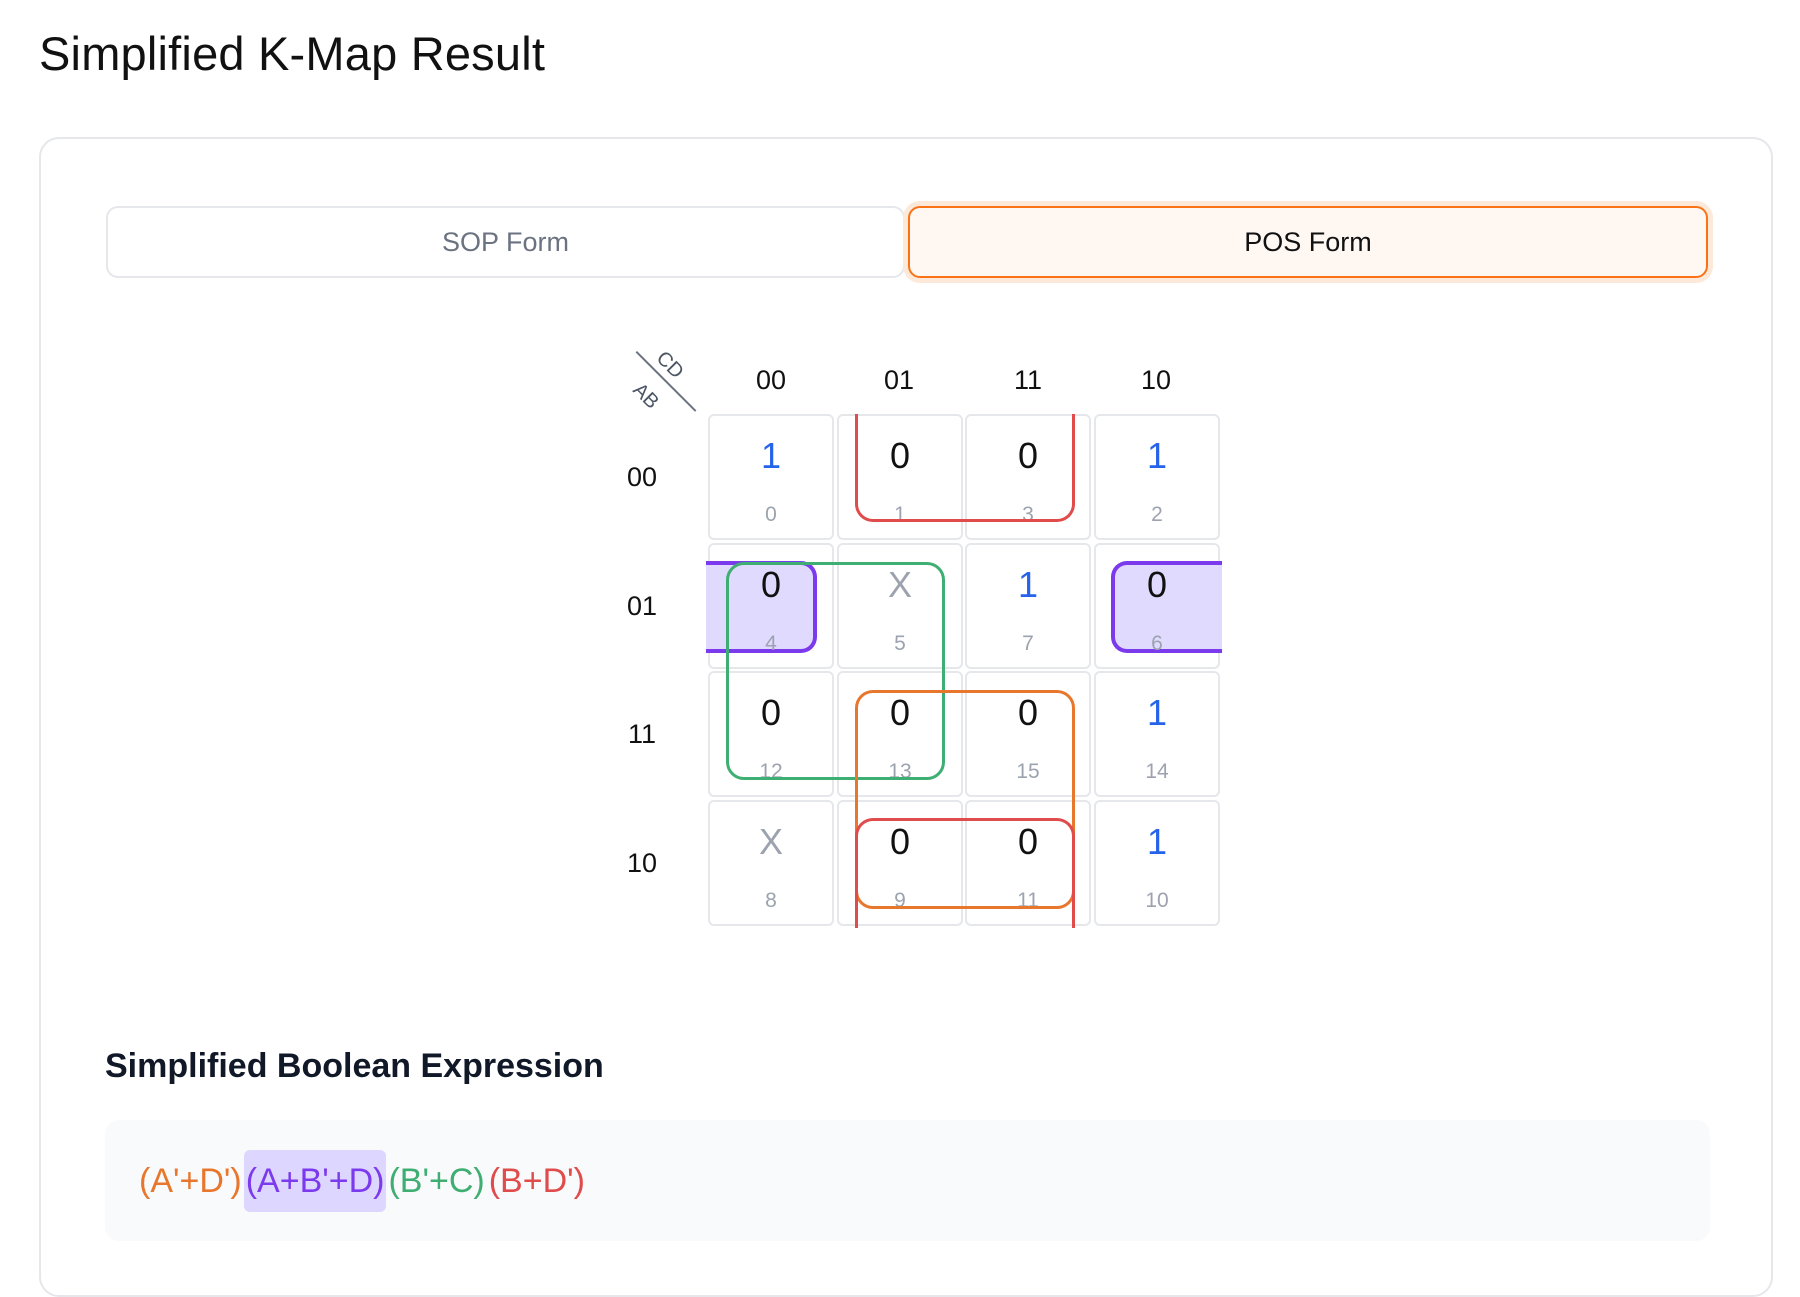 Image resolution: width=1800 pixels, height=1297 pixels. What do you see at coordinates (1157, 863) in the screenshot?
I see `kmap-cell: 1 10` at bounding box center [1157, 863].